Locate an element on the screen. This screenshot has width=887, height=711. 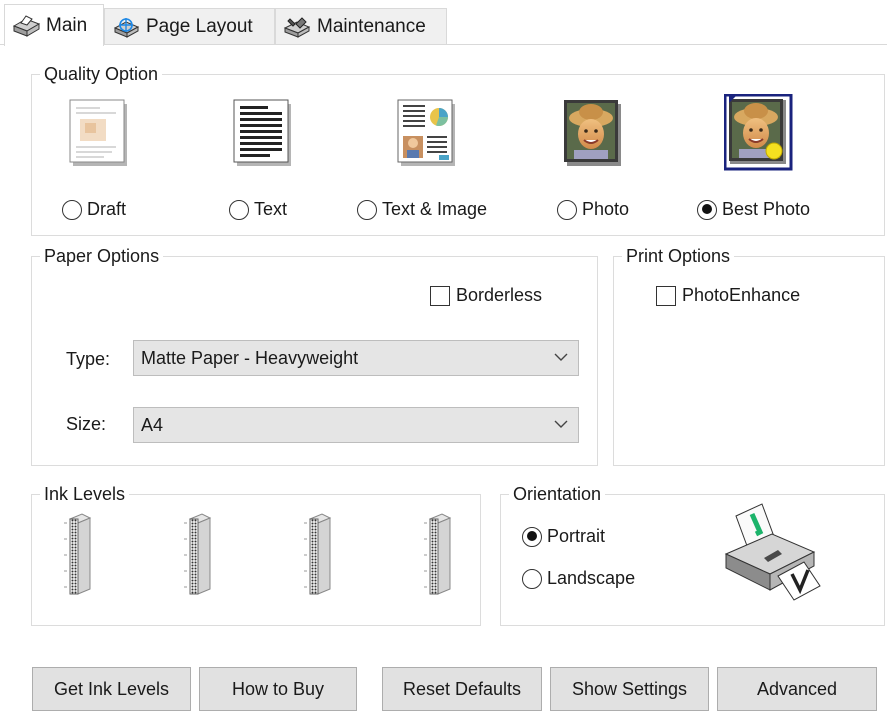
photoenhance-label: PhotoEnhance is located at coordinates (741, 295).